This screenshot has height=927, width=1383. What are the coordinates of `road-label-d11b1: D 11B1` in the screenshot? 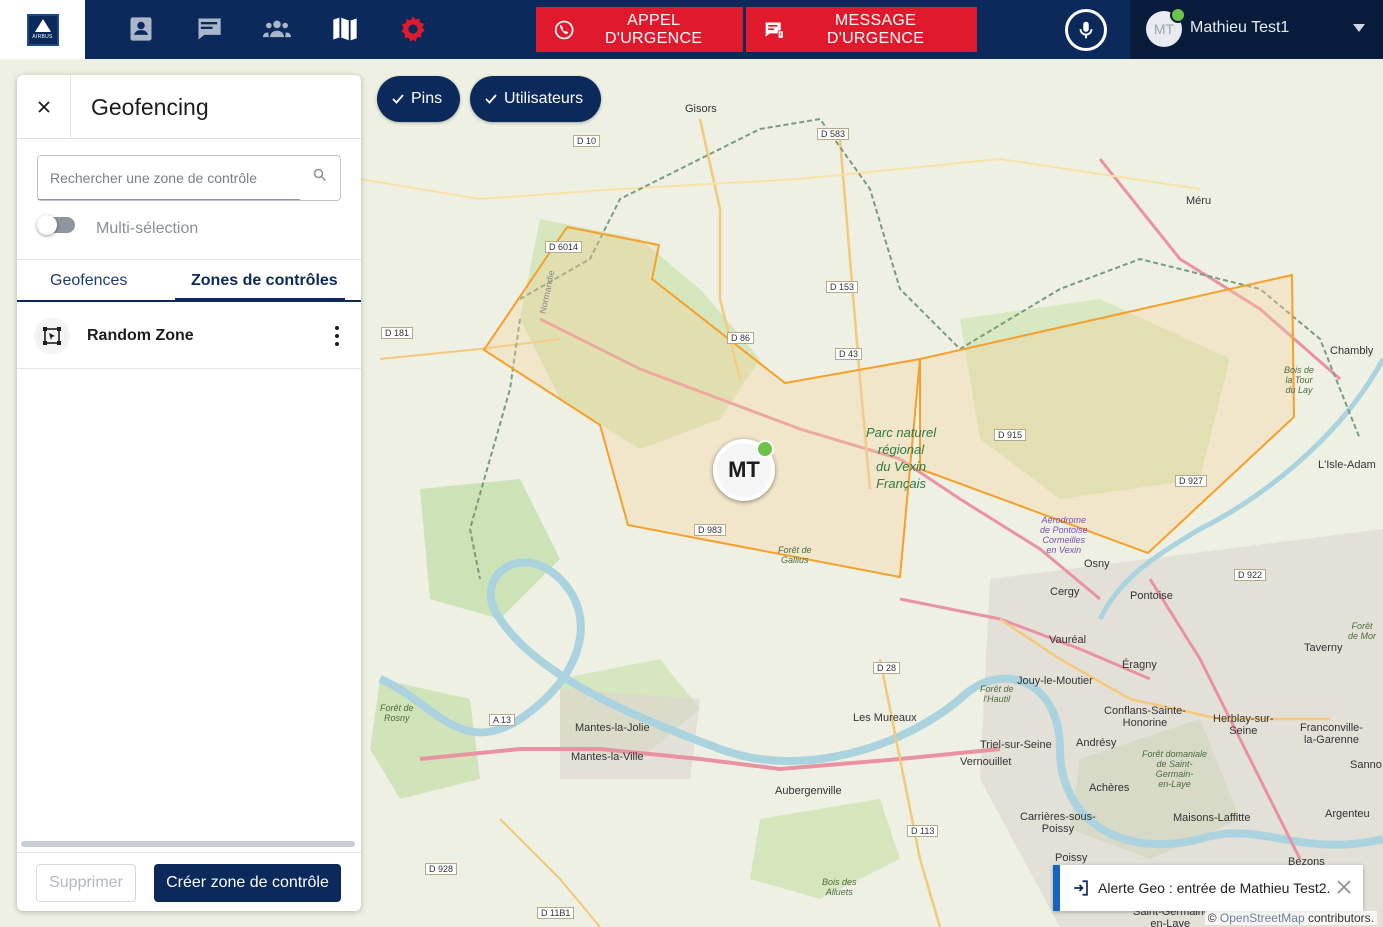 It's located at (556, 913).